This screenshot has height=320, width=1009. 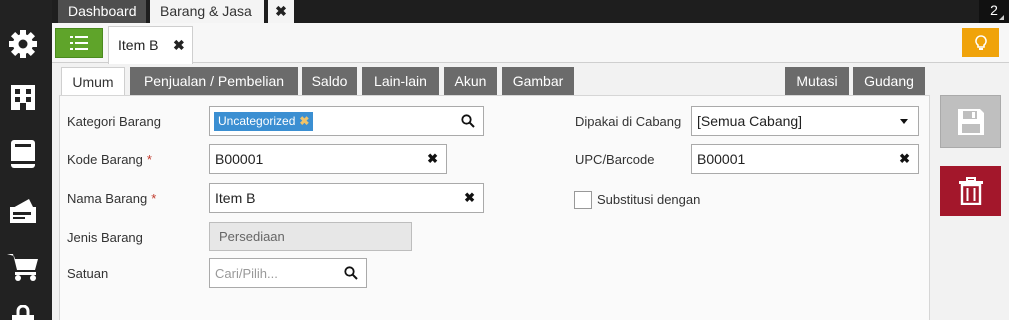 What do you see at coordinates (904, 121) in the screenshot?
I see `chevron-down-icon` at bounding box center [904, 121].